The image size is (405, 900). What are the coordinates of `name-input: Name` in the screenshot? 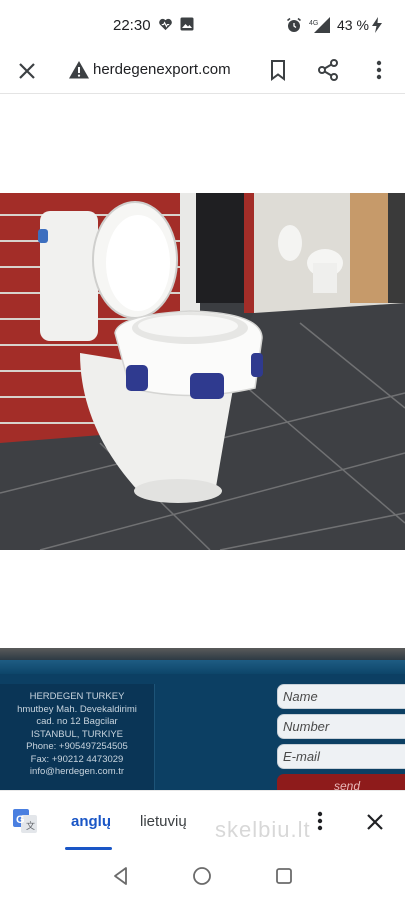 It's located at (341, 696).